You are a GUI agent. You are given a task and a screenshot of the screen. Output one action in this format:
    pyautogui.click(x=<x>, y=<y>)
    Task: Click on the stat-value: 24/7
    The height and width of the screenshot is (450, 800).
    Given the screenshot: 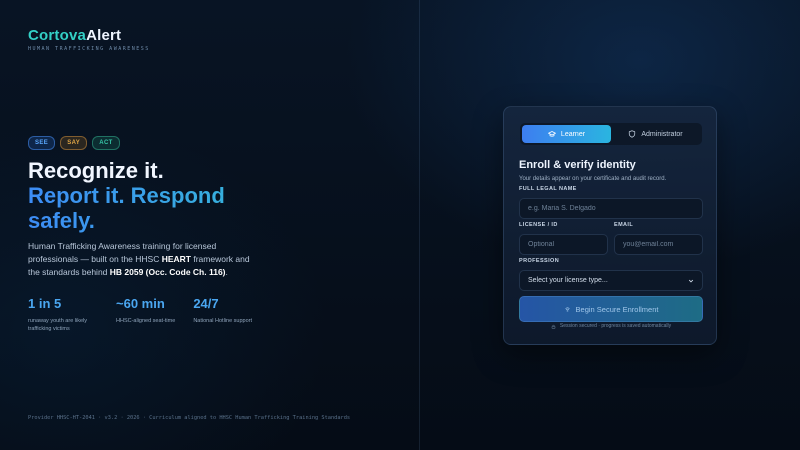 What is the action you would take?
    pyautogui.click(x=206, y=303)
    